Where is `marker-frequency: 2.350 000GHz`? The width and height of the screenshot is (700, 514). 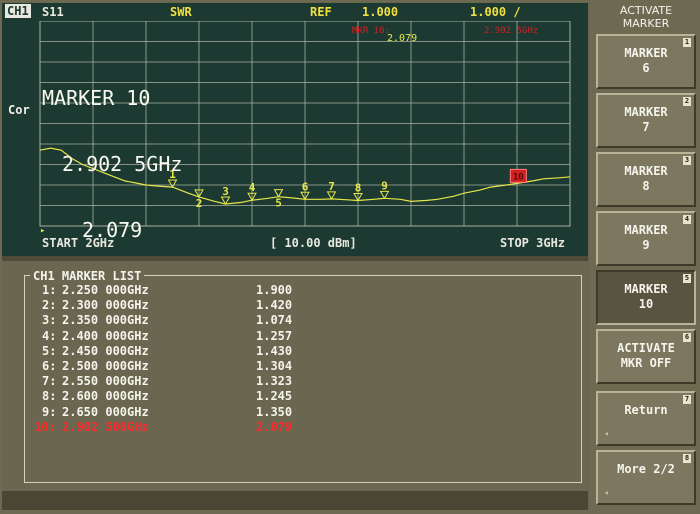
marker-frequency: 2.350 000GHz is located at coordinates (105, 320).